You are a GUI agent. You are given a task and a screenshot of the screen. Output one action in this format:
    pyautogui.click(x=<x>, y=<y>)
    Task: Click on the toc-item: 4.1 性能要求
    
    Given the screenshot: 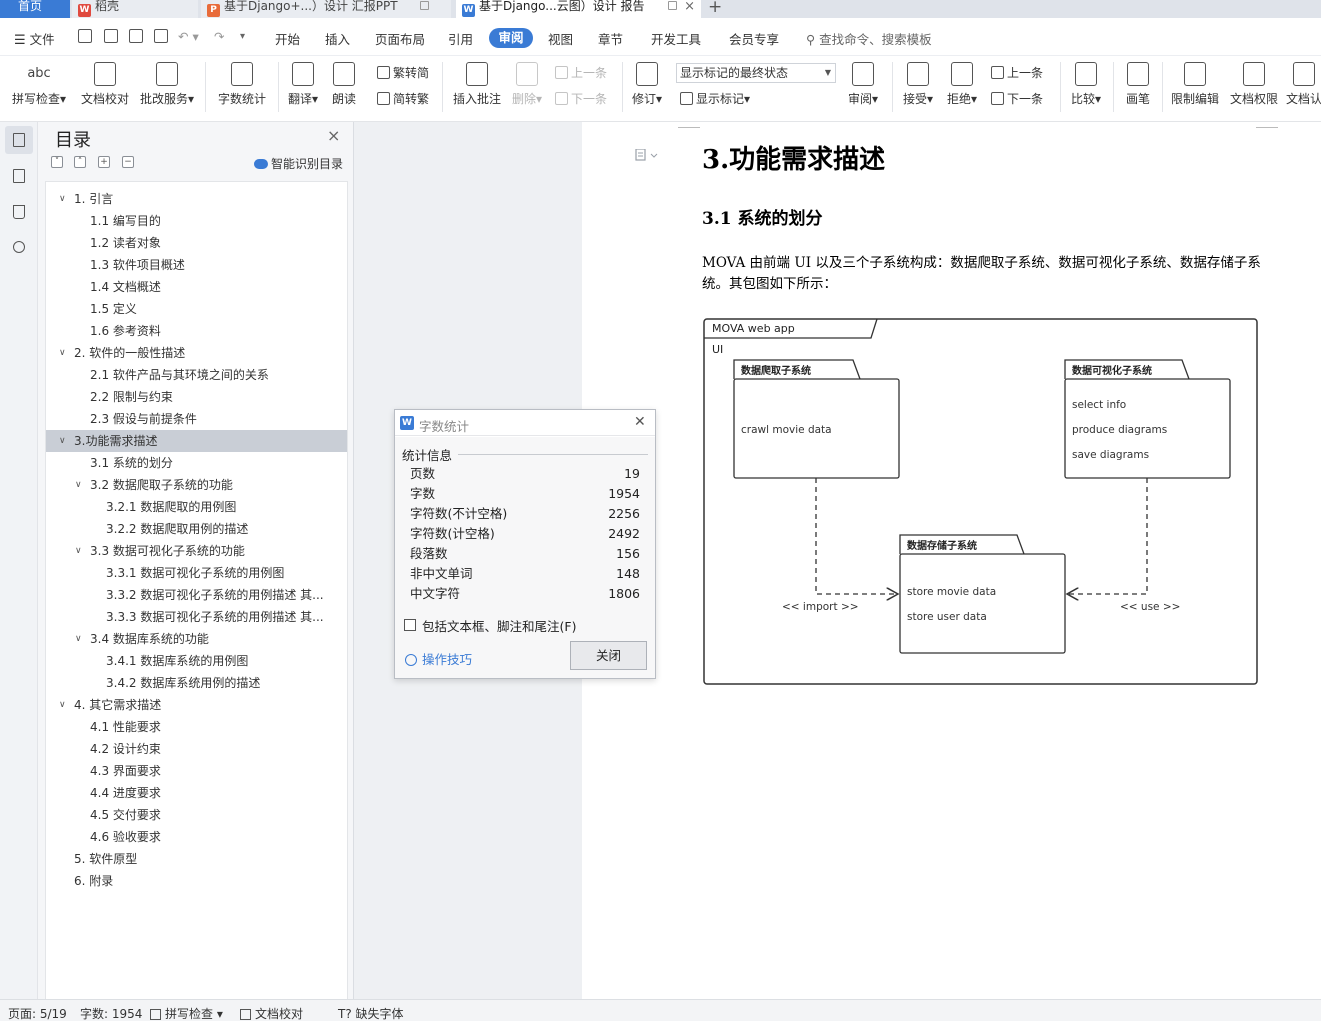 What is the action you would take?
    pyautogui.click(x=196, y=727)
    